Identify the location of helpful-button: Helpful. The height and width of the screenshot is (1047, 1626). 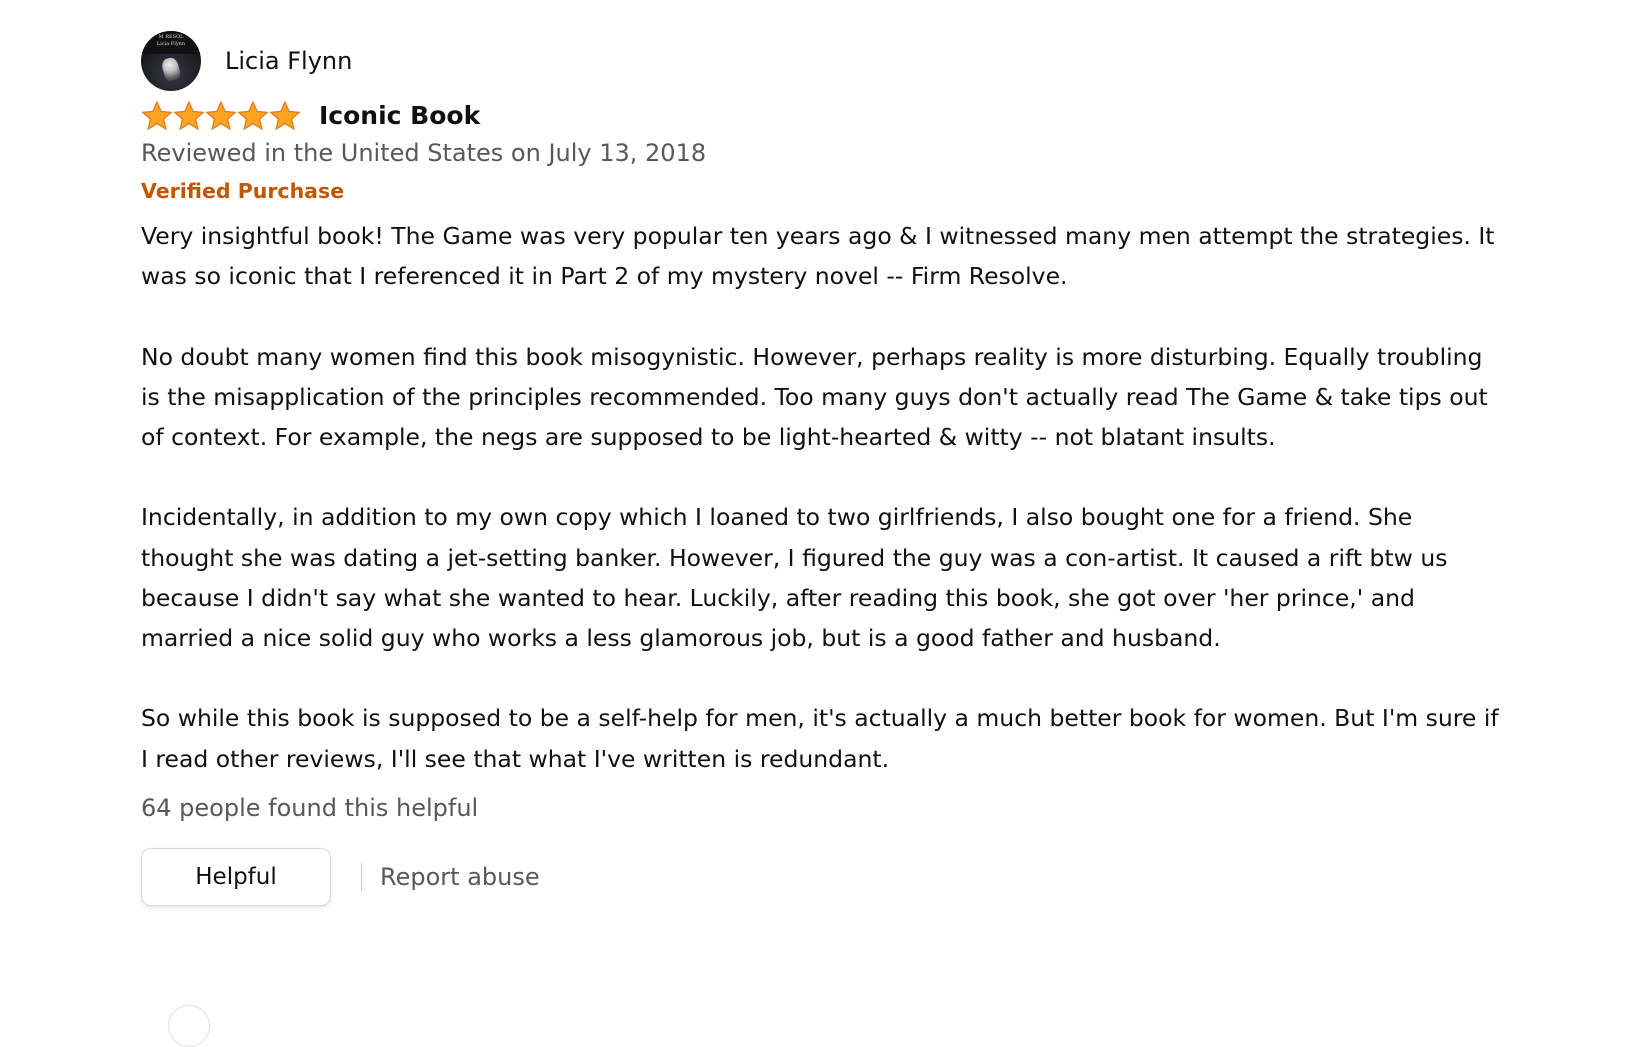
(236, 876).